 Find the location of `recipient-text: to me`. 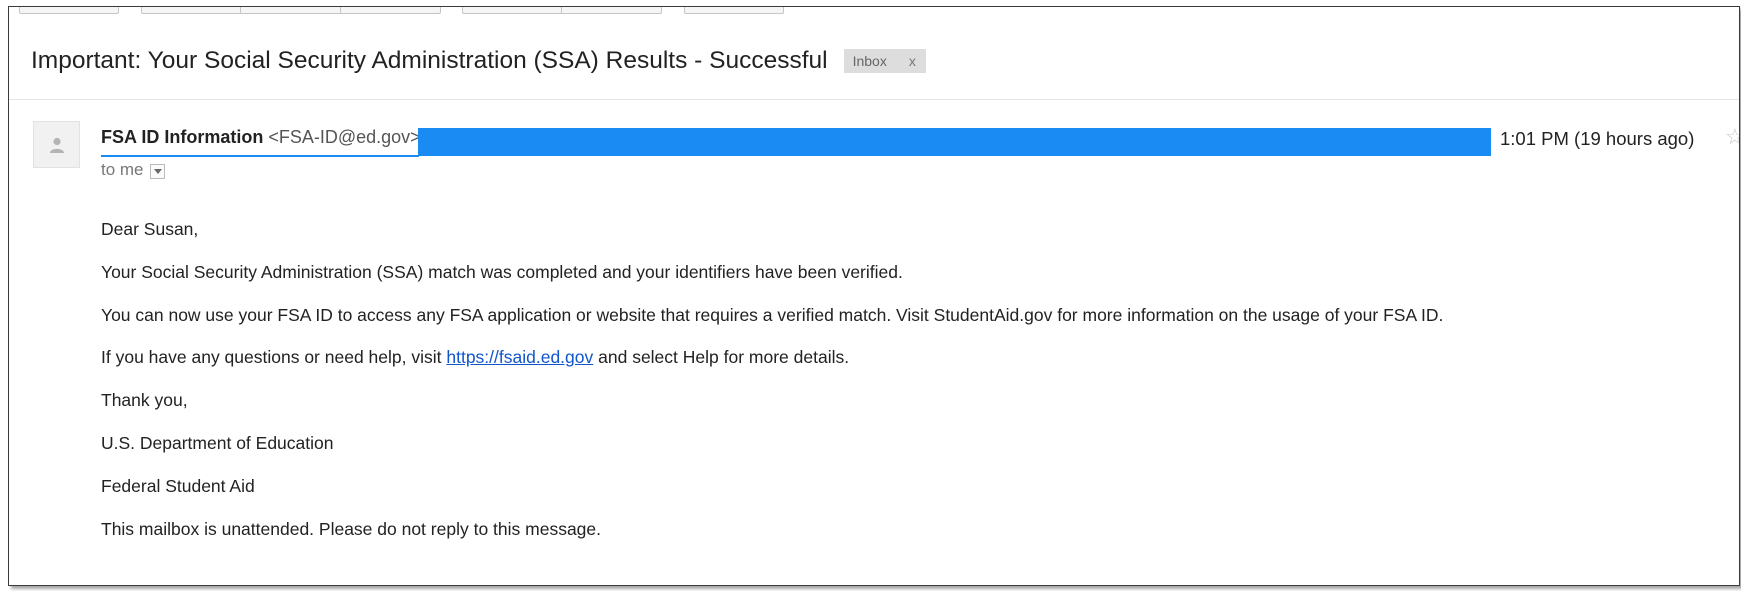

recipient-text: to me is located at coordinates (122, 169).